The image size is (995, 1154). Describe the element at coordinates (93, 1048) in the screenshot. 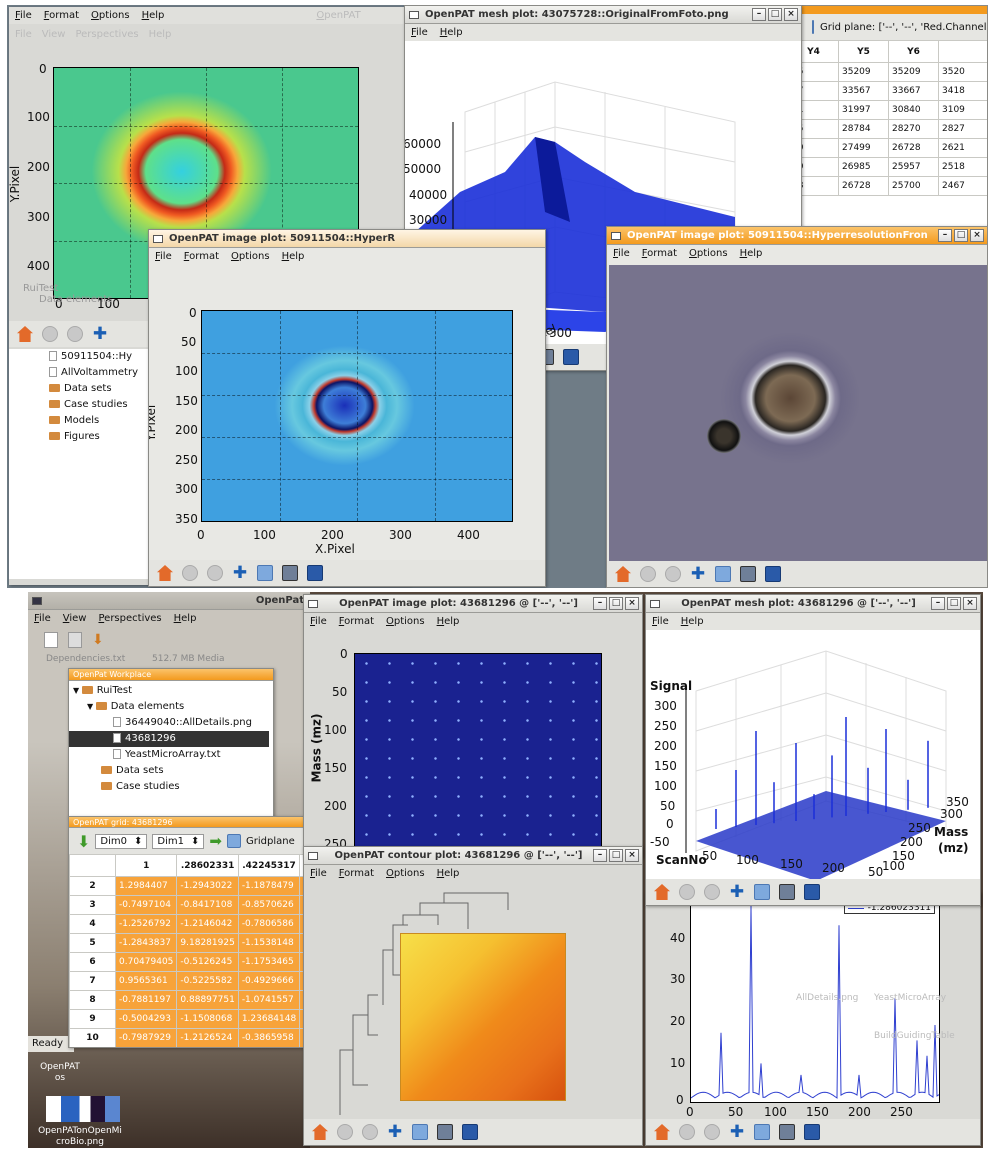

I see `table-cell: 11` at that location.